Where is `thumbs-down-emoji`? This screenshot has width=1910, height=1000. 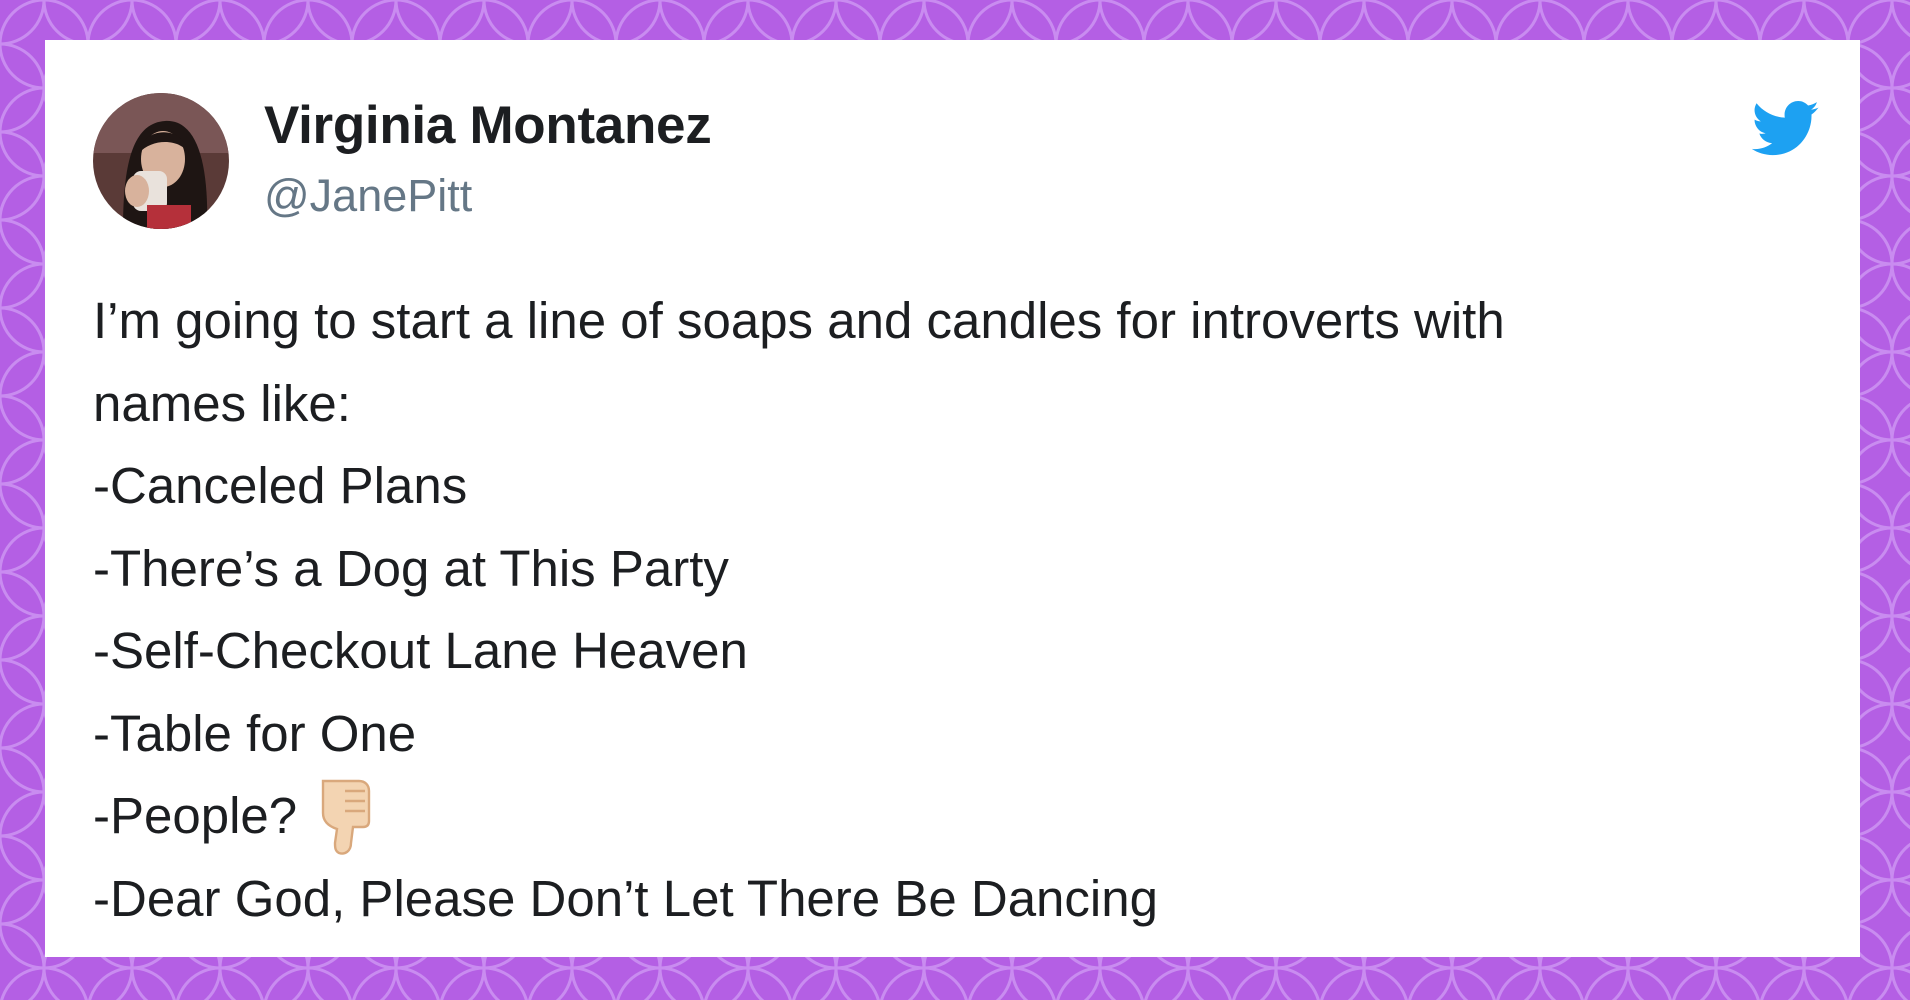 thumbs-down-emoji is located at coordinates (346, 817).